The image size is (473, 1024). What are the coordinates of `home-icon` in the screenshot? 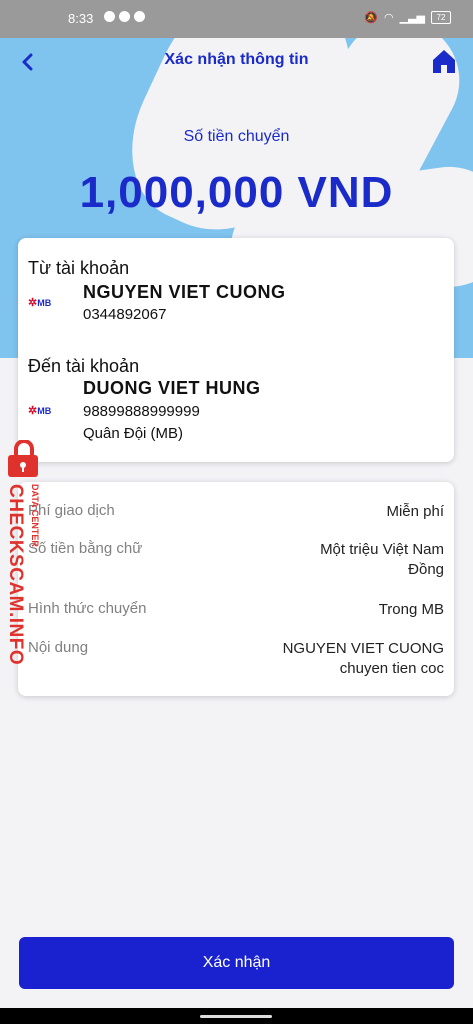 It's located at (444, 61).